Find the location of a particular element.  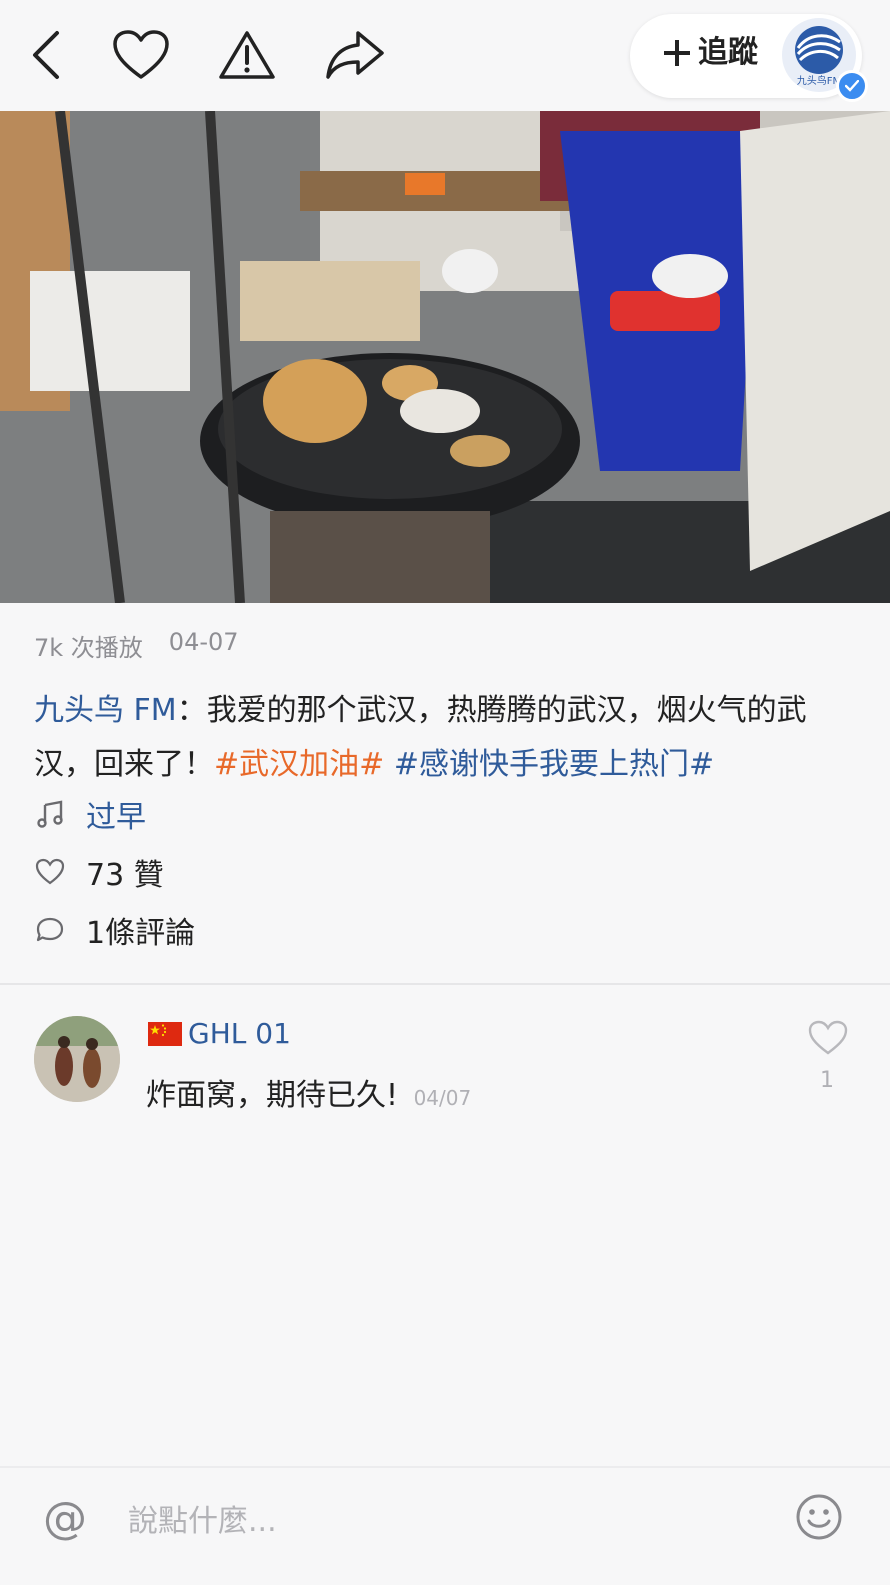

view-count: 7k 次播放 is located at coordinates (88, 648).